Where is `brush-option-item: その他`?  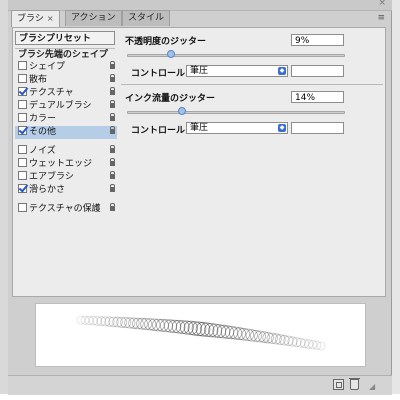
brush-option-item: その他 is located at coordinates (66, 132).